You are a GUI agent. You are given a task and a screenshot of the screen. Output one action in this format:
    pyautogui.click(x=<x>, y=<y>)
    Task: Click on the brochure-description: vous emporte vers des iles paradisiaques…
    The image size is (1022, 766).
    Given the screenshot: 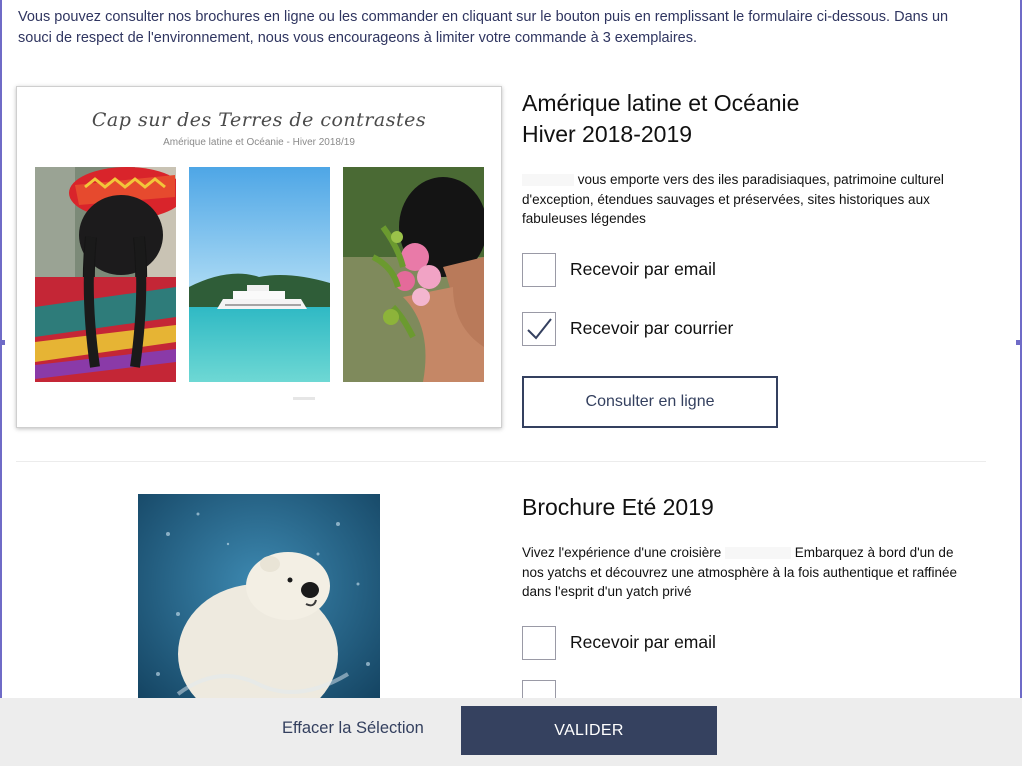 What is the action you would take?
    pyautogui.click(x=733, y=199)
    